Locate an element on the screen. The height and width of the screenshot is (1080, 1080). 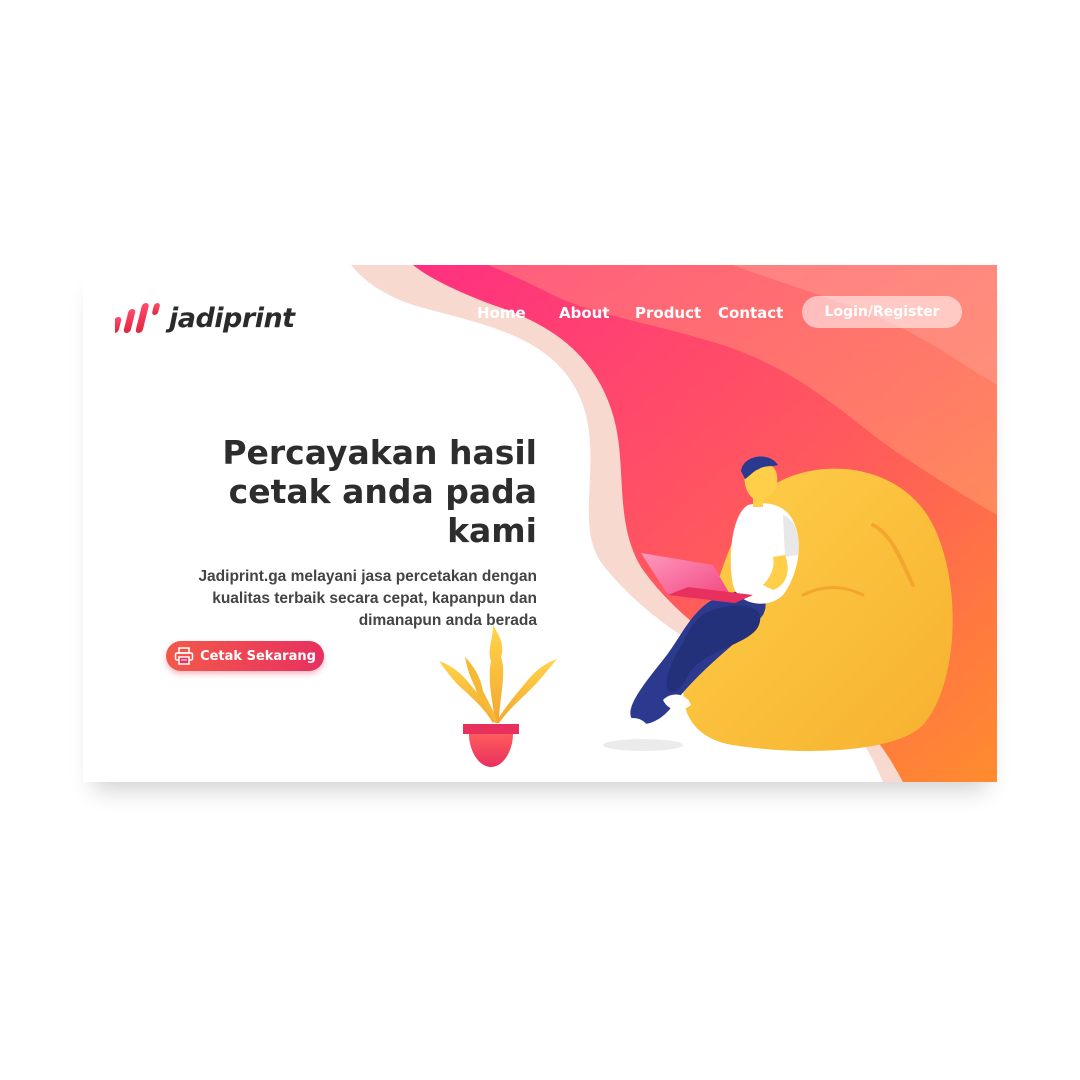
nav-contact: Contact is located at coordinates (750, 313).